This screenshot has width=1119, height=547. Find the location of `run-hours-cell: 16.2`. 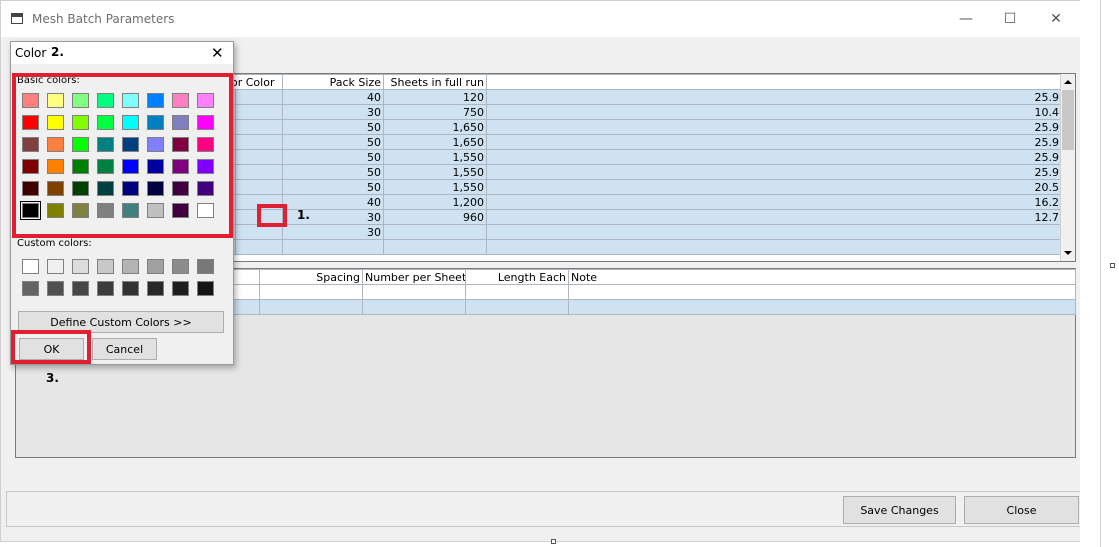

run-hours-cell: 16.2 is located at coordinates (774, 202).